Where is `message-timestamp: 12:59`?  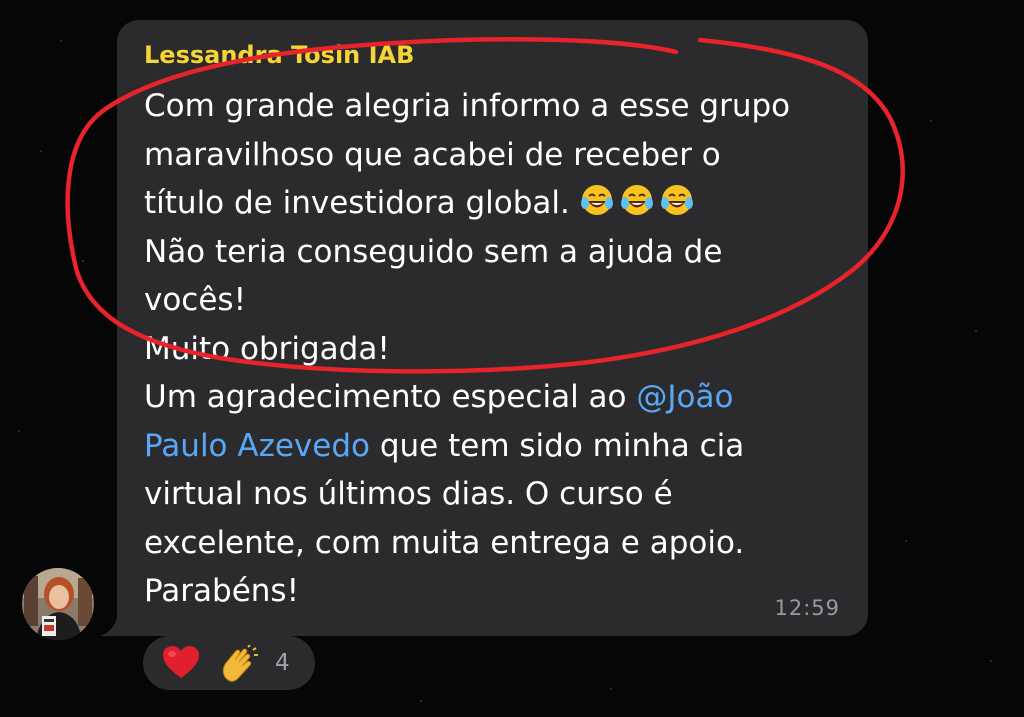
message-timestamp: 12:59 is located at coordinates (807, 608).